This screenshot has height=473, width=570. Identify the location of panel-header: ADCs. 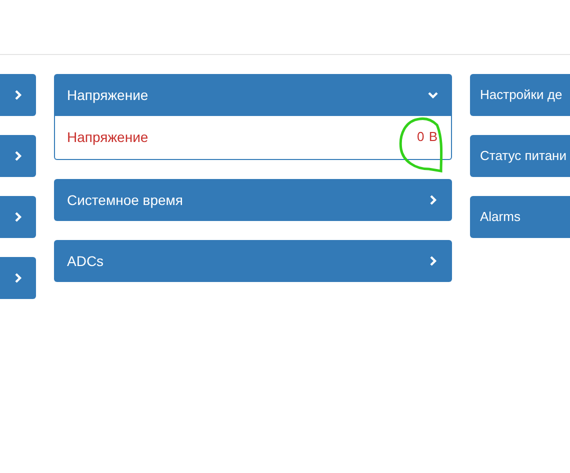
(253, 261).